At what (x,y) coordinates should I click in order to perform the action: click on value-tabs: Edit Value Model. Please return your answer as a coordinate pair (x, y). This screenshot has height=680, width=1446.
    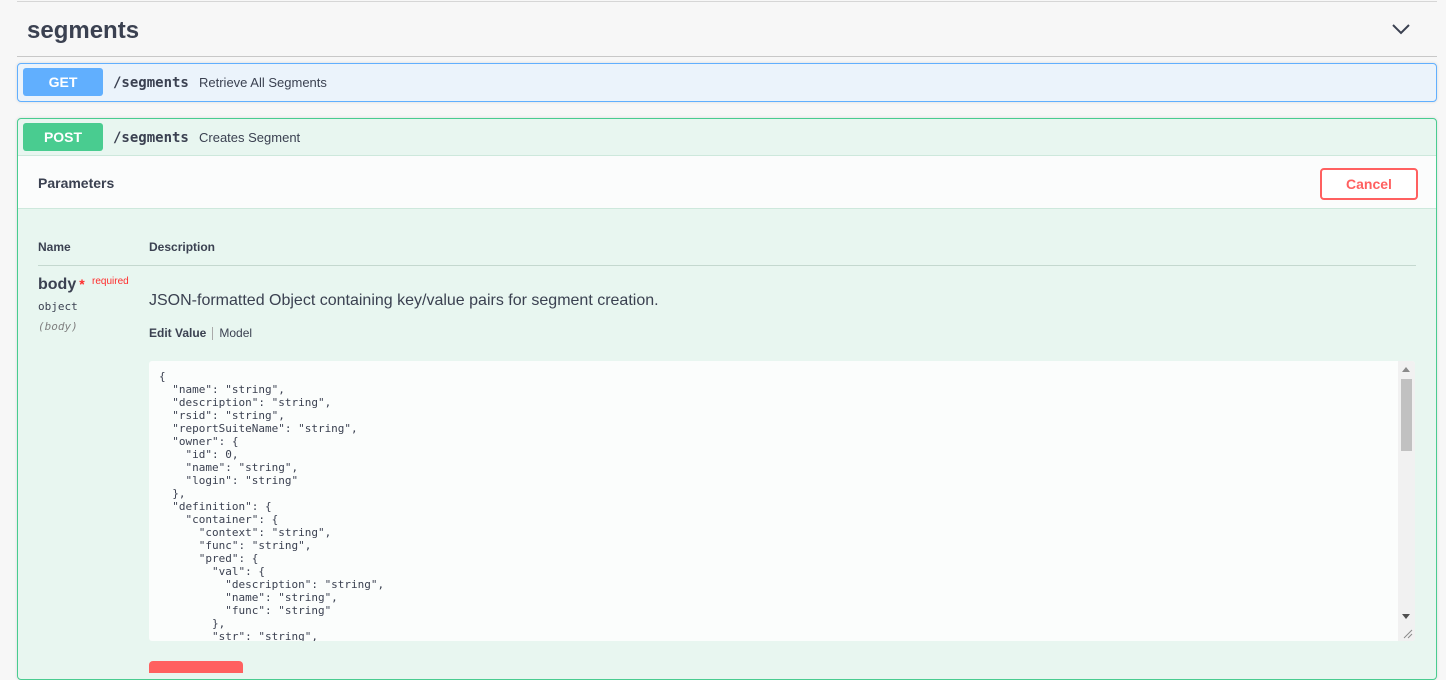
    Looking at the image, I should click on (200, 333).